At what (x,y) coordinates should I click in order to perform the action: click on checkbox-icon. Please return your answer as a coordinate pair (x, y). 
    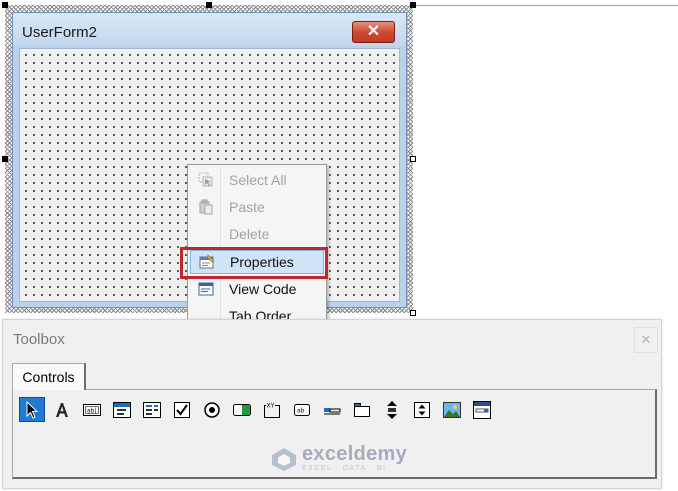
    Looking at the image, I should click on (182, 409).